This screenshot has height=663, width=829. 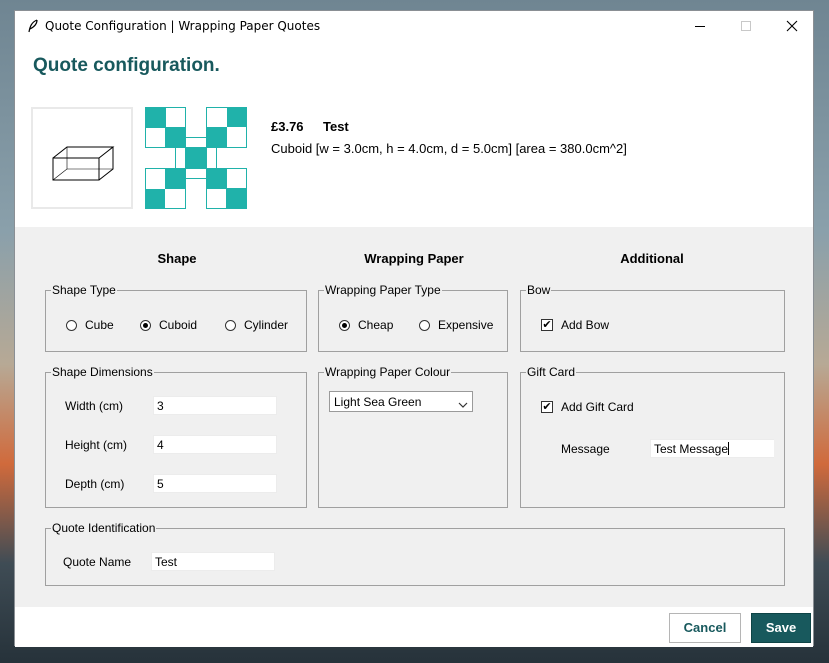 What do you see at coordinates (97, 562) in the screenshot?
I see `quote-name-label: Quote Name` at bounding box center [97, 562].